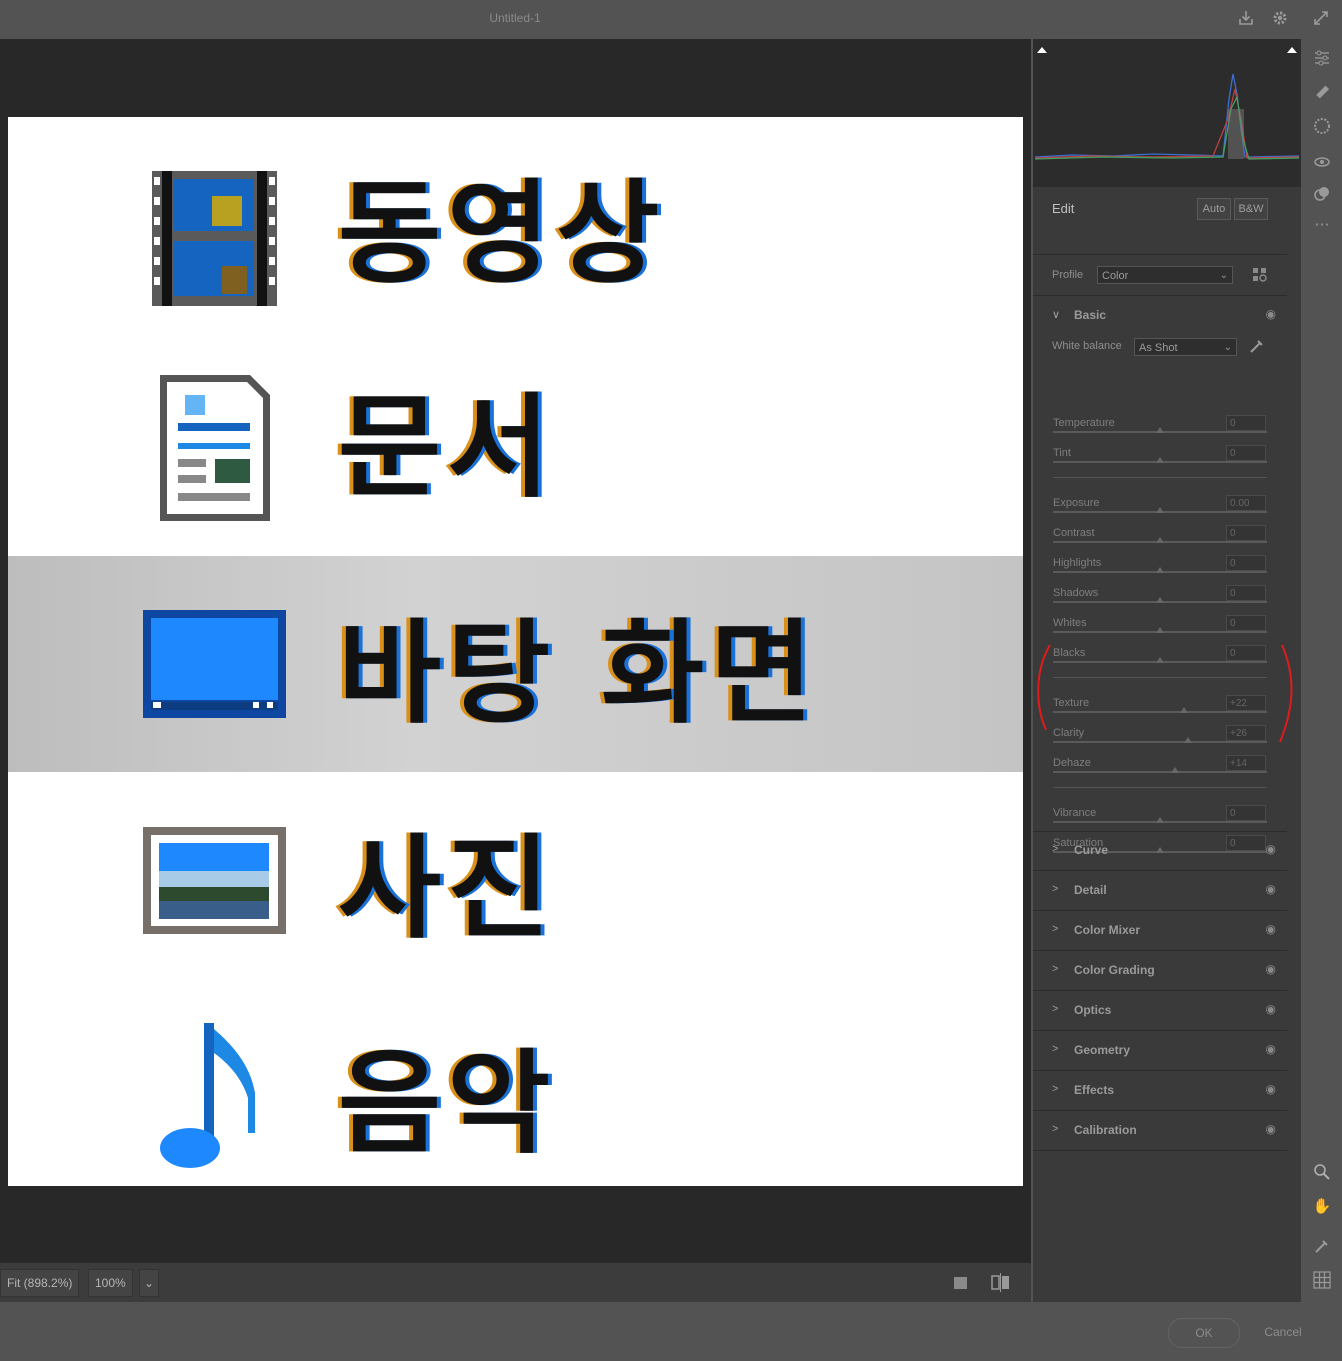  I want to click on white-balance-label: White balance, so click(1087, 346).